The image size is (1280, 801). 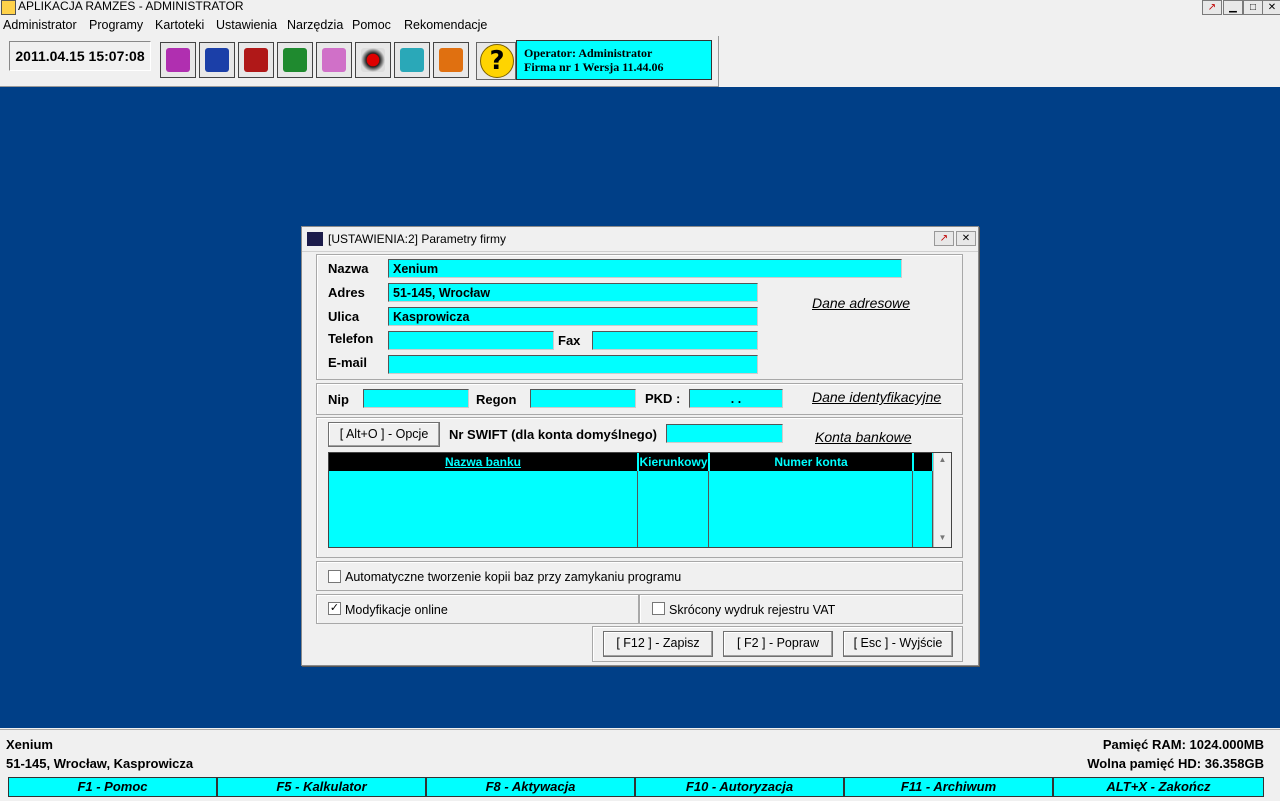 I want to click on pkd-label: PKD :, so click(x=663, y=398).